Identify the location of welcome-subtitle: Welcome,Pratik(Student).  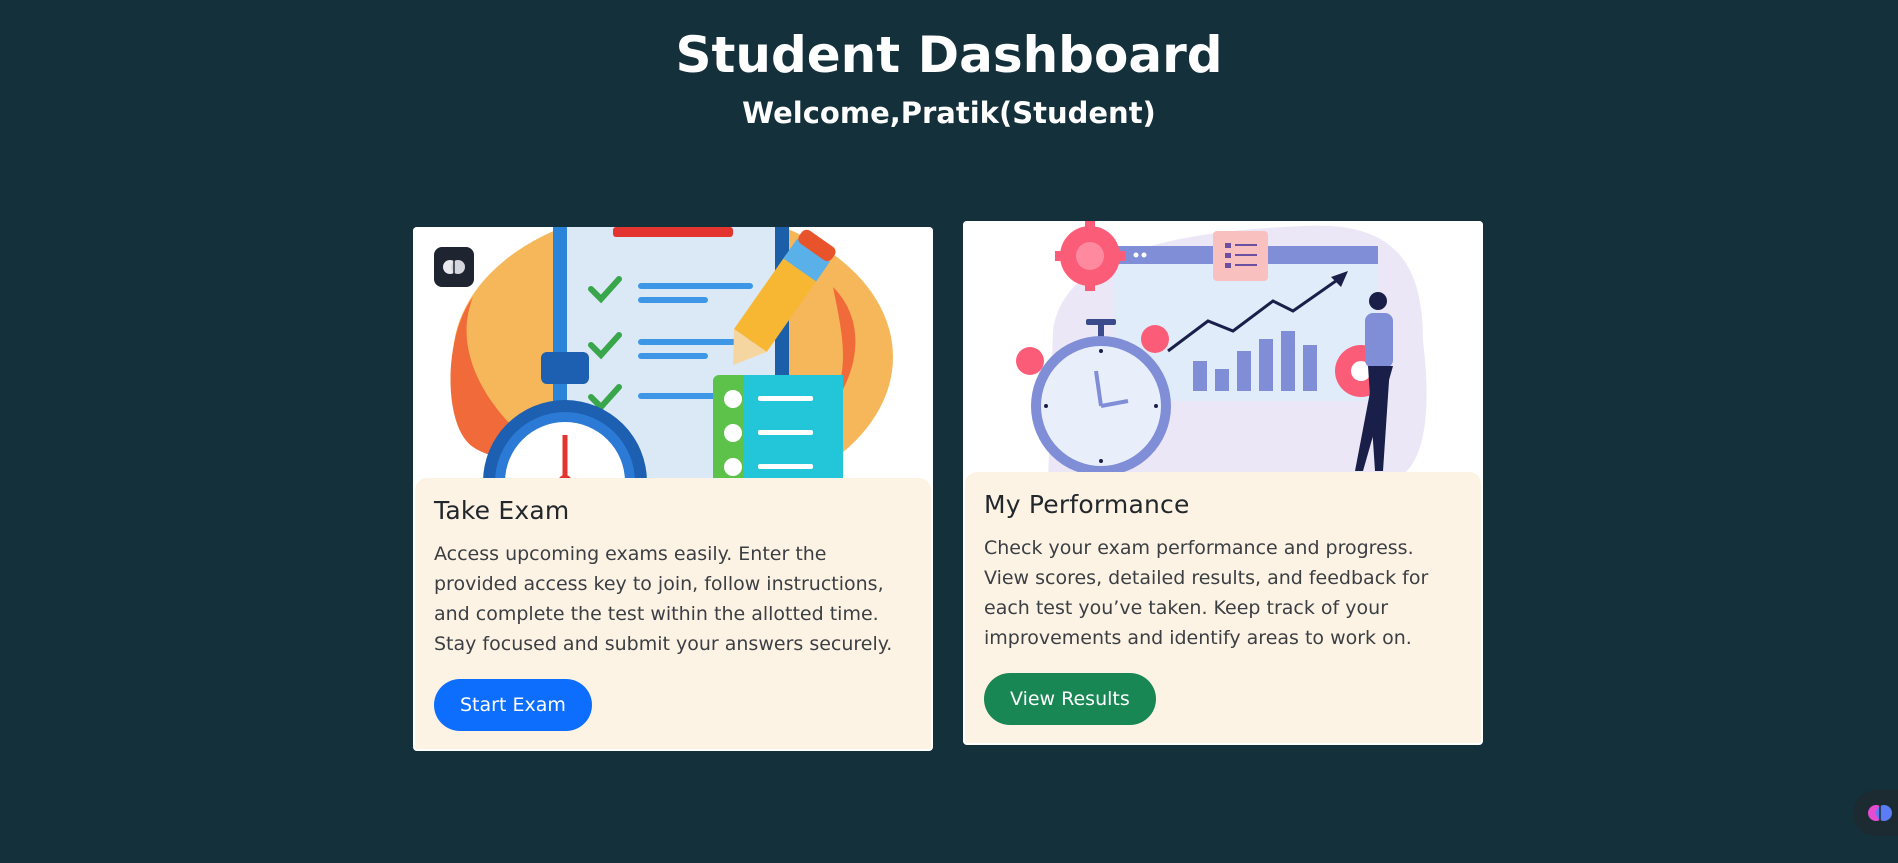
(949, 113).